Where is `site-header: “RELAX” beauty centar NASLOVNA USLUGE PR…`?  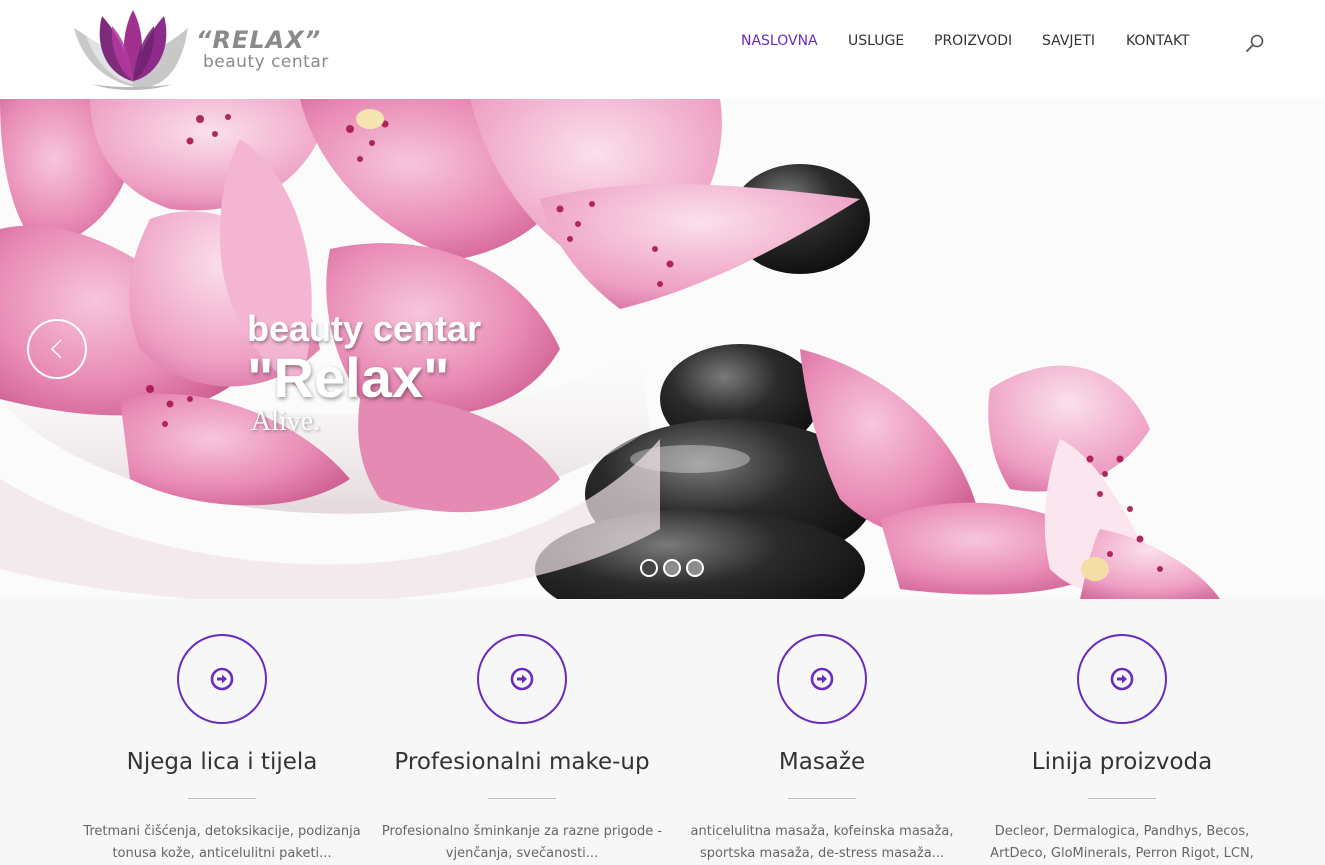 site-header: “RELAX” beauty centar NASLOVNA USLUGE PR… is located at coordinates (662, 49).